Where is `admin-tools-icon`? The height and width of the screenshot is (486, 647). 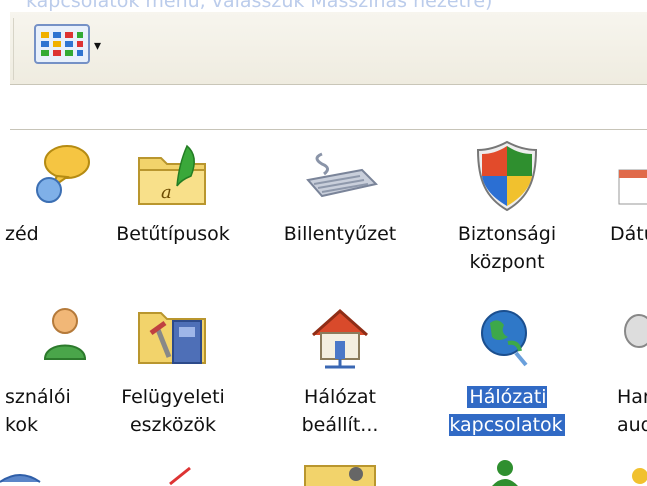
admin-tools-icon is located at coordinates (172, 338).